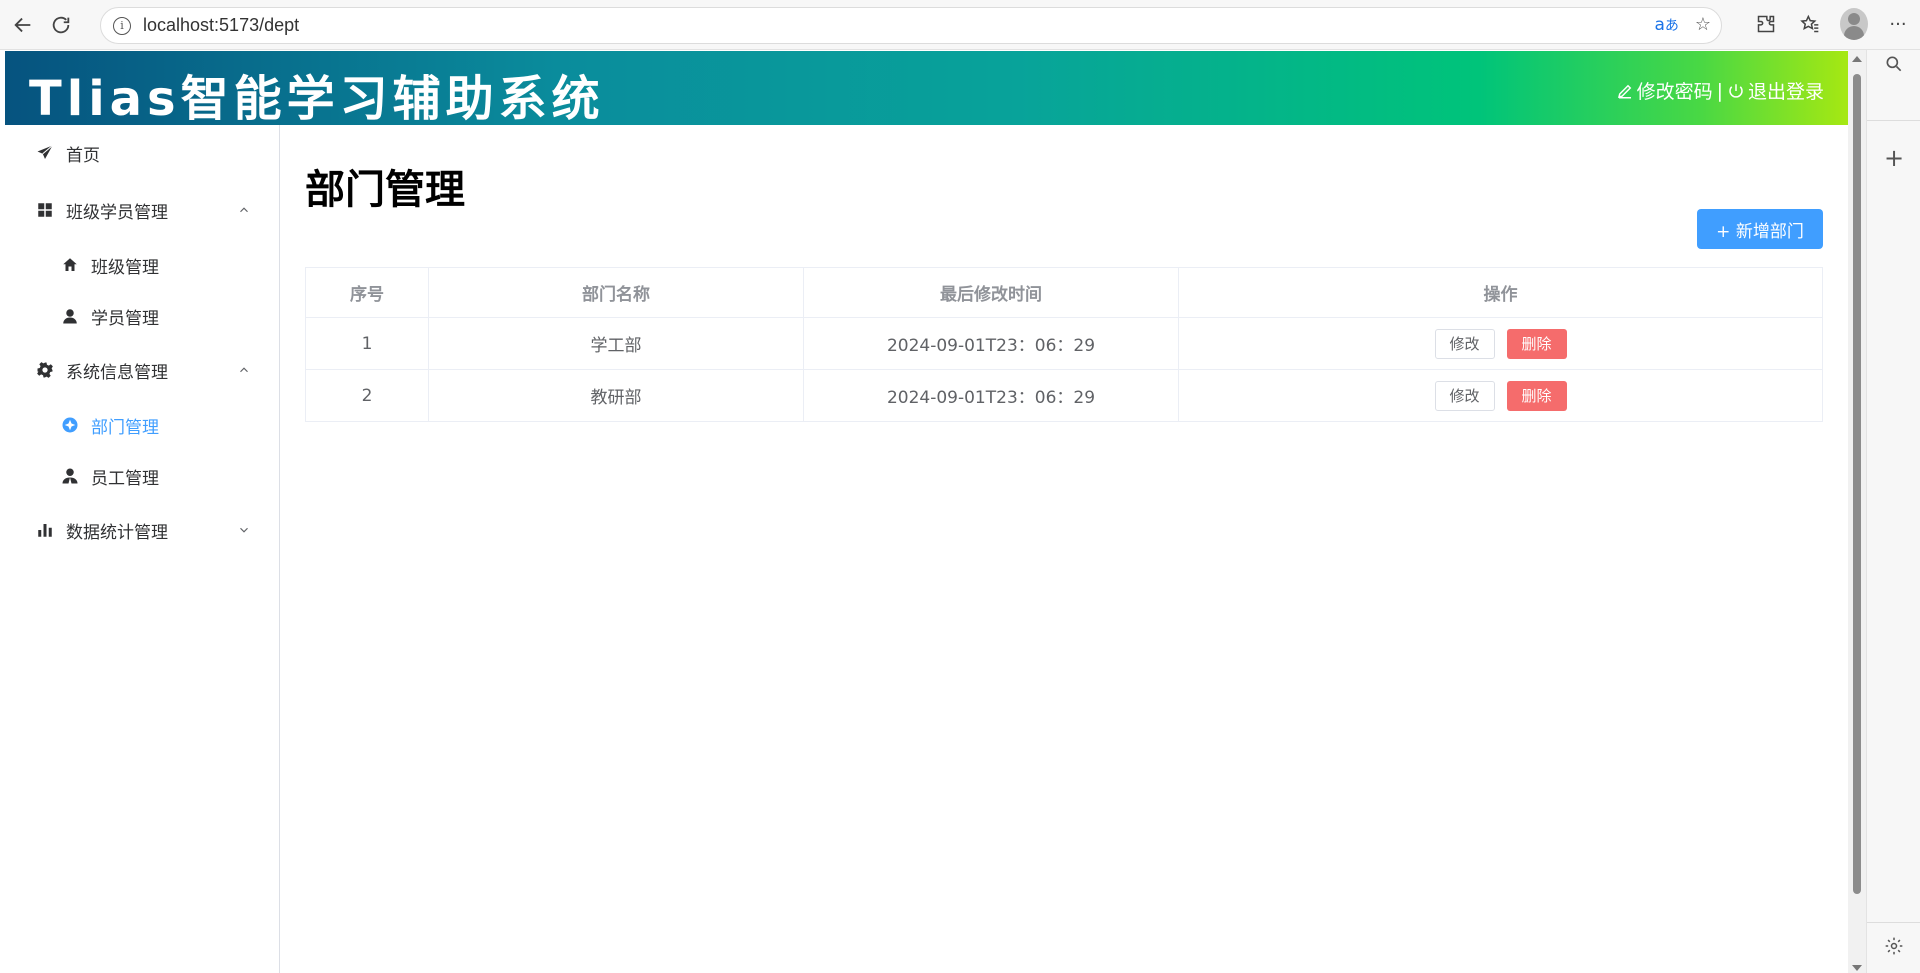 This screenshot has width=1920, height=973. I want to click on change-password-label: 修改密码, so click(1674, 92).